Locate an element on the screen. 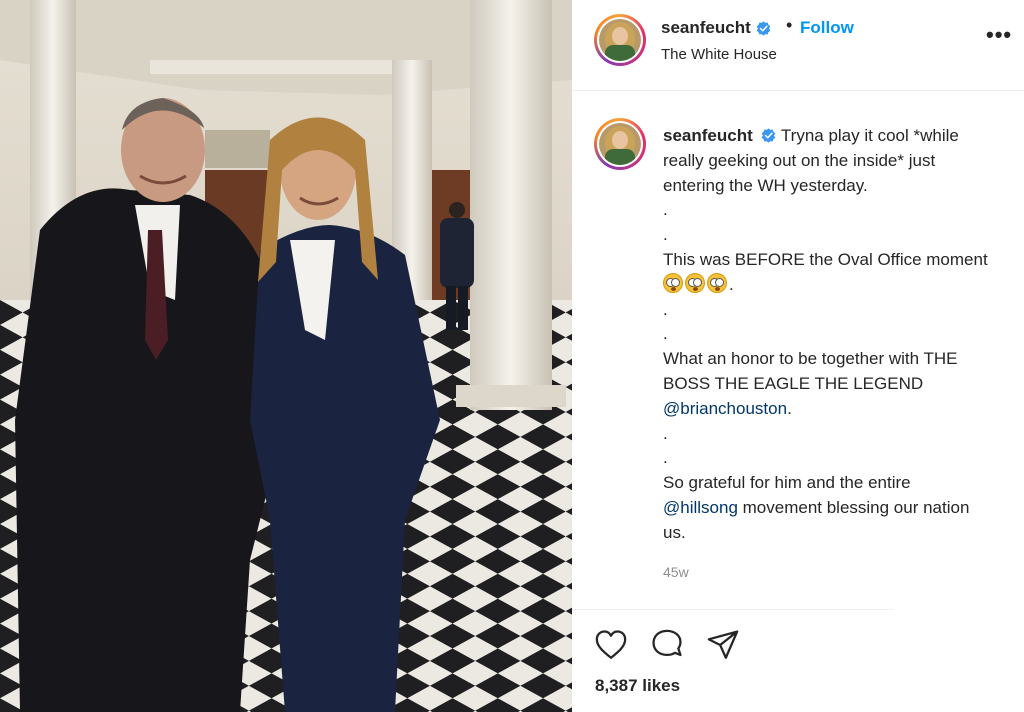 This screenshot has height=712, width=1024. post-header: seanfeucht • Follow The White House ••• is located at coordinates (798, 45).